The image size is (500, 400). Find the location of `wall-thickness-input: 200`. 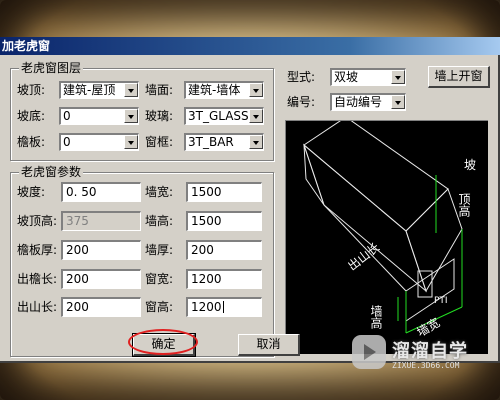

wall-thickness-input: 200 is located at coordinates (224, 250).